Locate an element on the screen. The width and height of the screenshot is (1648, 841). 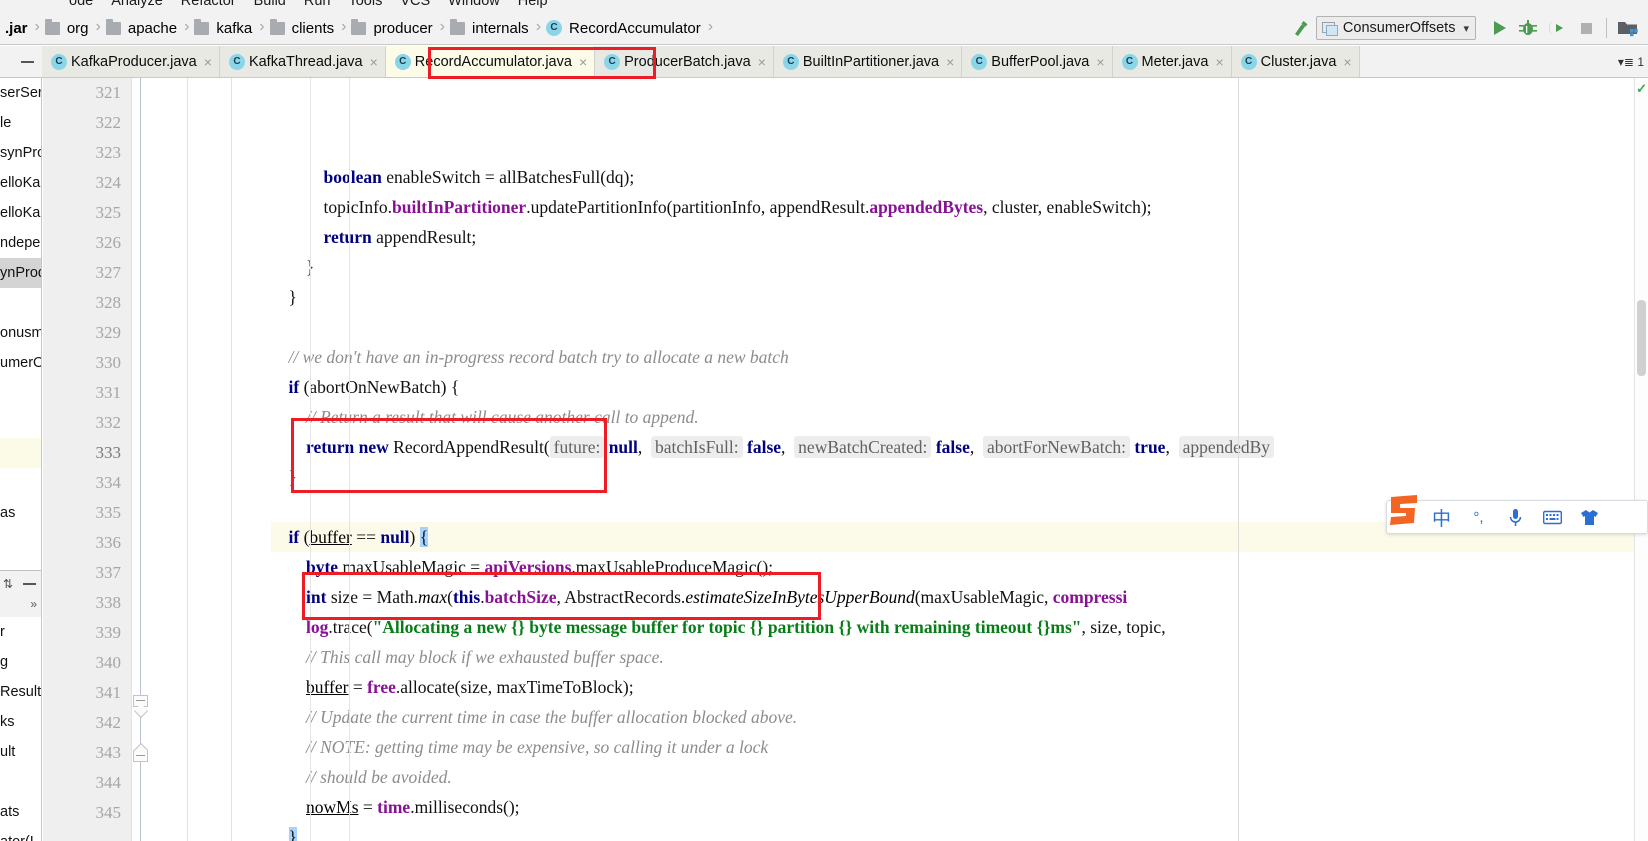
ime-voice-input-icon is located at coordinates (1515, 517).